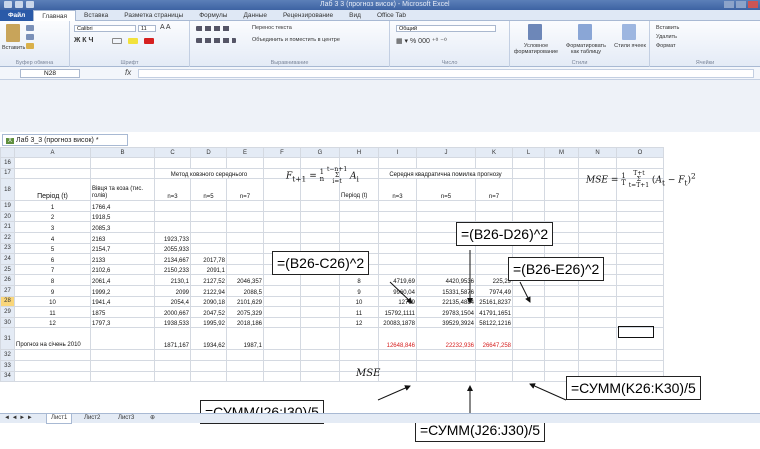 This screenshot has width=760, height=449. I want to click on cell-e: 2075,329, so click(245, 312).